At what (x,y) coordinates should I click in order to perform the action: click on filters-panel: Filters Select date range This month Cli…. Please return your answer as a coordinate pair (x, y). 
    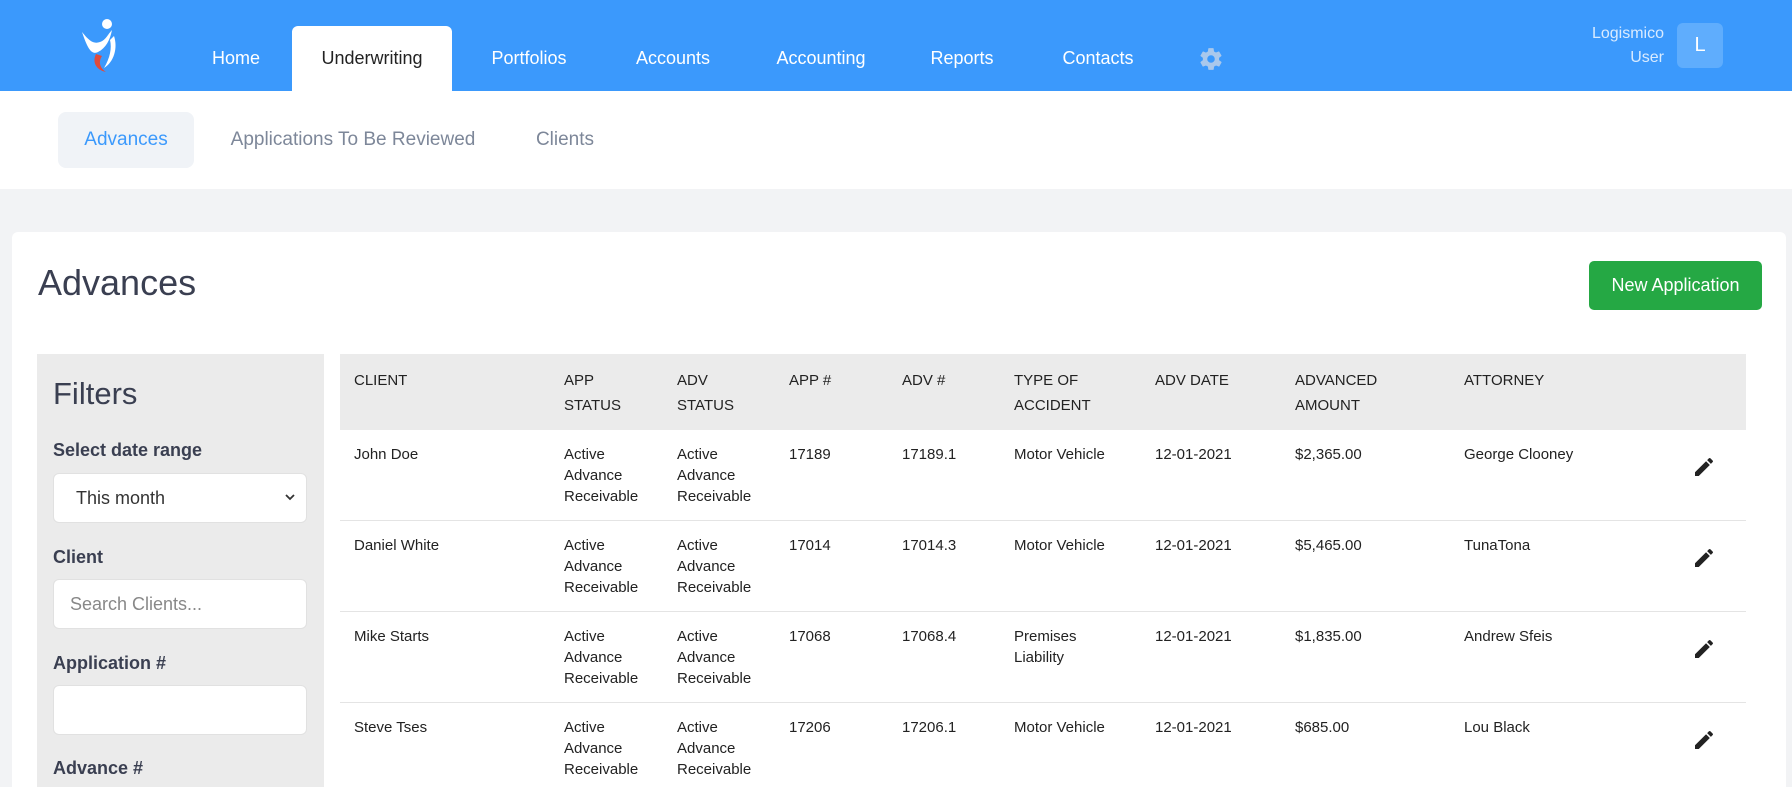
    Looking at the image, I should click on (180, 570).